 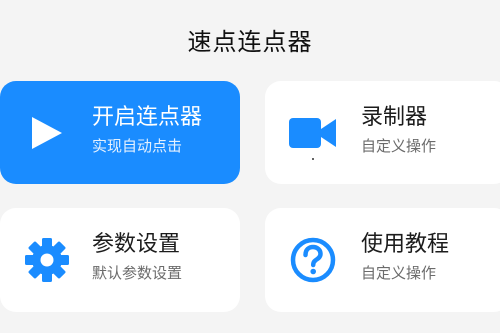 What do you see at coordinates (120, 260) in the screenshot?
I see `settings-card: 参数设置 默认参数设置` at bounding box center [120, 260].